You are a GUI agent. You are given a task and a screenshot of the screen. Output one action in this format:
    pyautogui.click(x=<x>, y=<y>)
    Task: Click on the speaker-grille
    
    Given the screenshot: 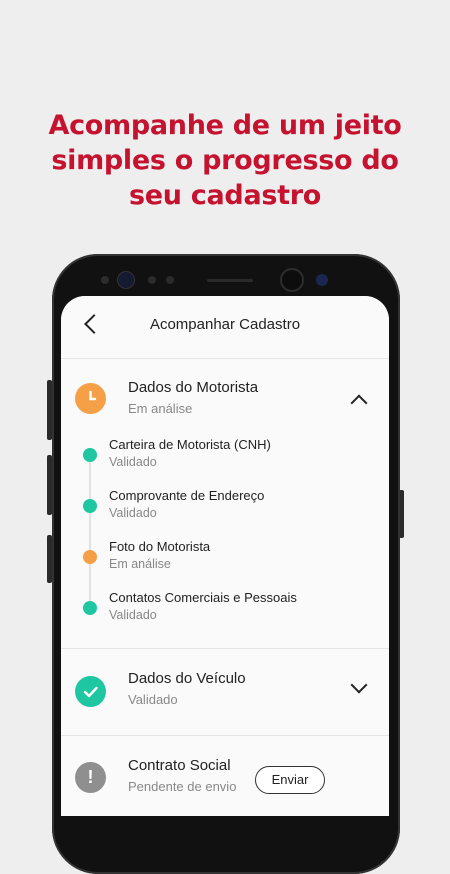 What is the action you would take?
    pyautogui.click(x=230, y=280)
    